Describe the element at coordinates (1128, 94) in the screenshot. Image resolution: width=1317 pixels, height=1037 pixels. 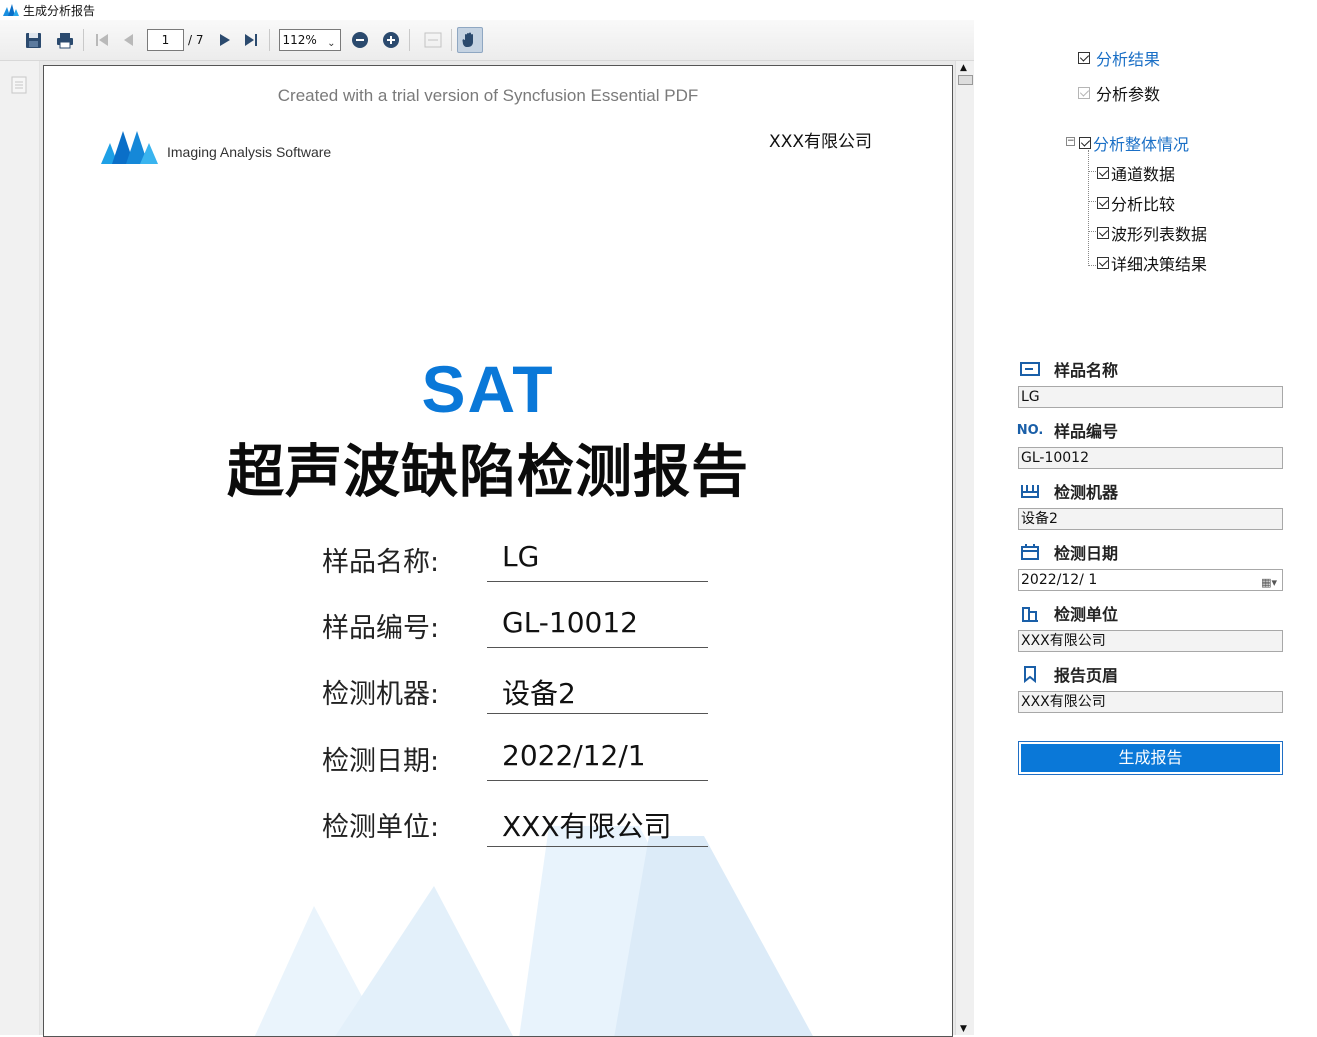
I see `option-label: 分析参数` at that location.